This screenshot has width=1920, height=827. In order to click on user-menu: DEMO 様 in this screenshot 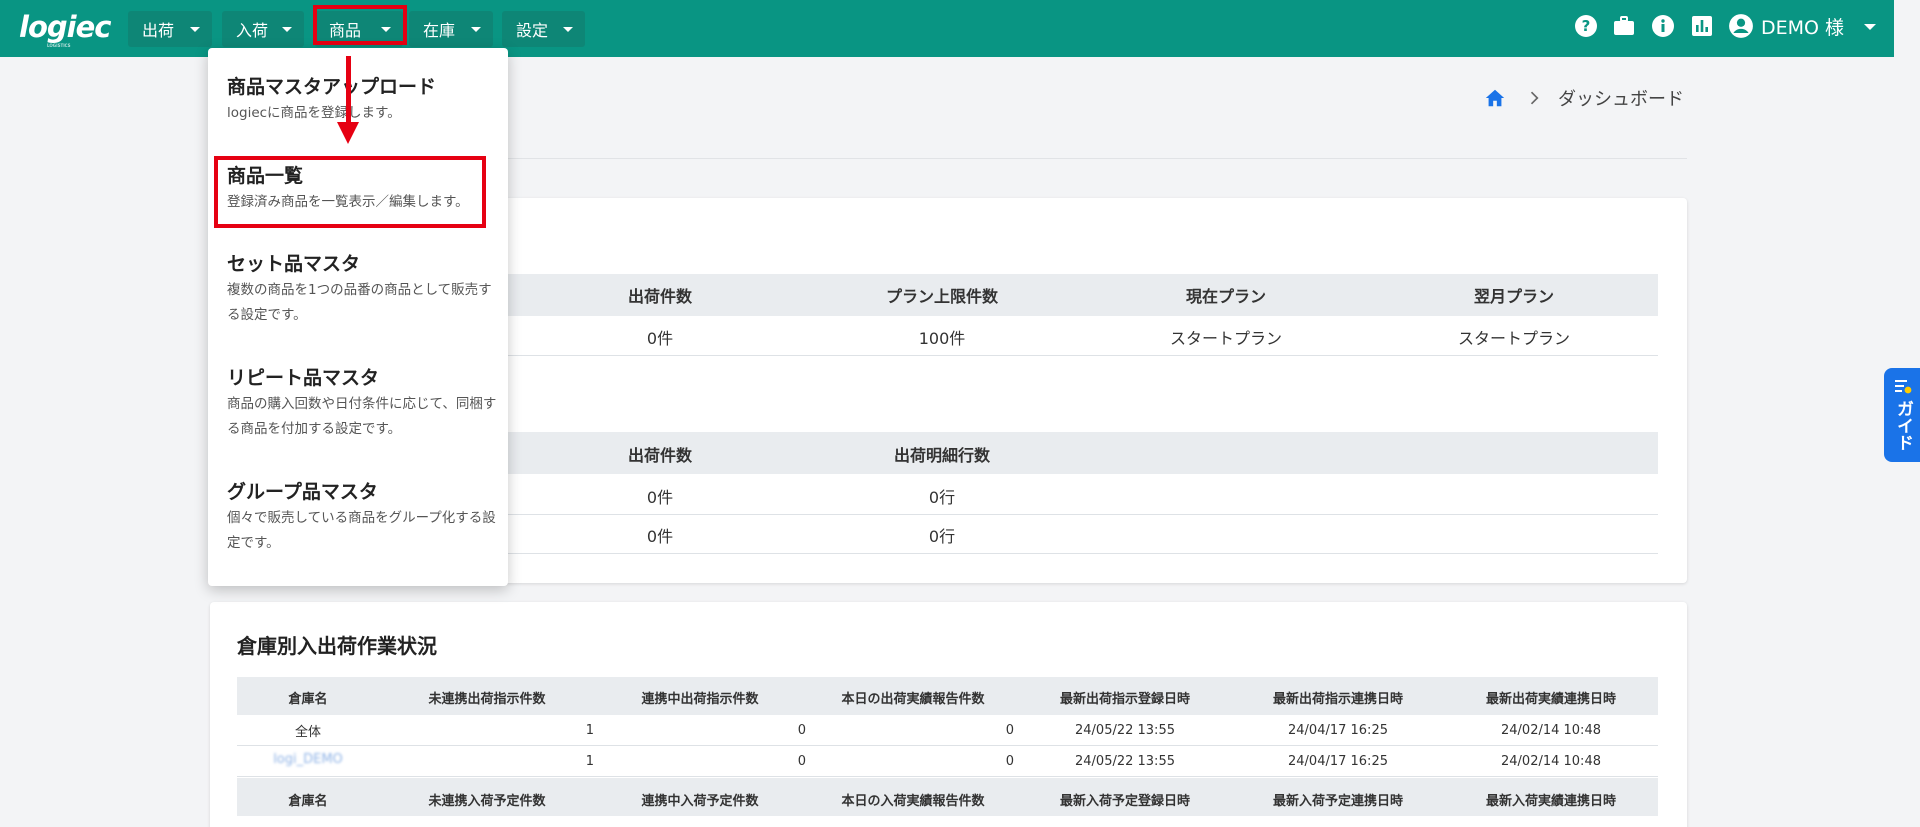, I will do `click(1802, 26)`.